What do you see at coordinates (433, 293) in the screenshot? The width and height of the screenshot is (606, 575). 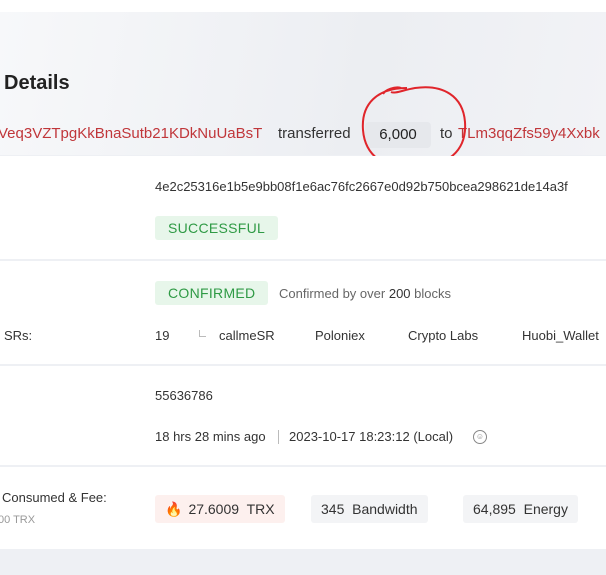 I see `confirmed-suffix: blocks` at bounding box center [433, 293].